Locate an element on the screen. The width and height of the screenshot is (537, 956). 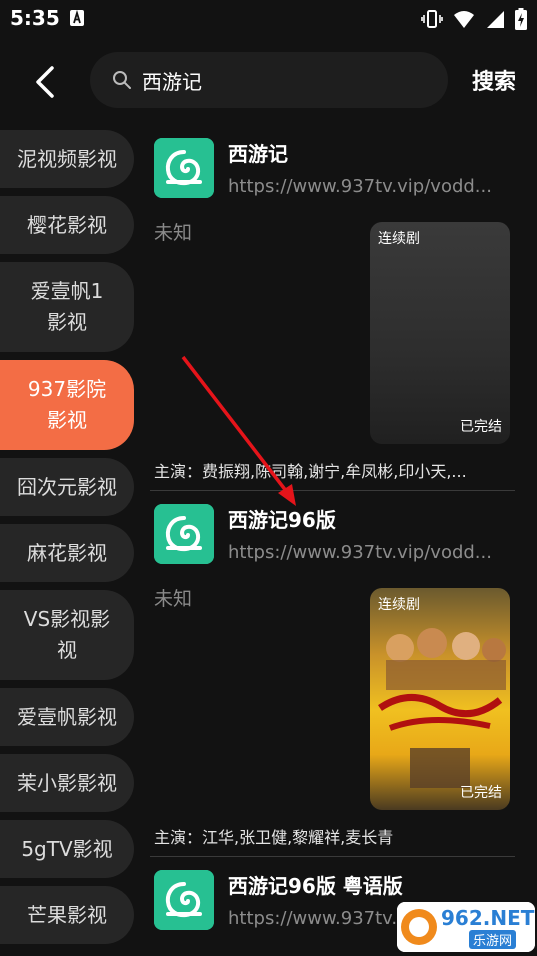
result-title: 西游记96版 粤语版 is located at coordinates (315, 886).